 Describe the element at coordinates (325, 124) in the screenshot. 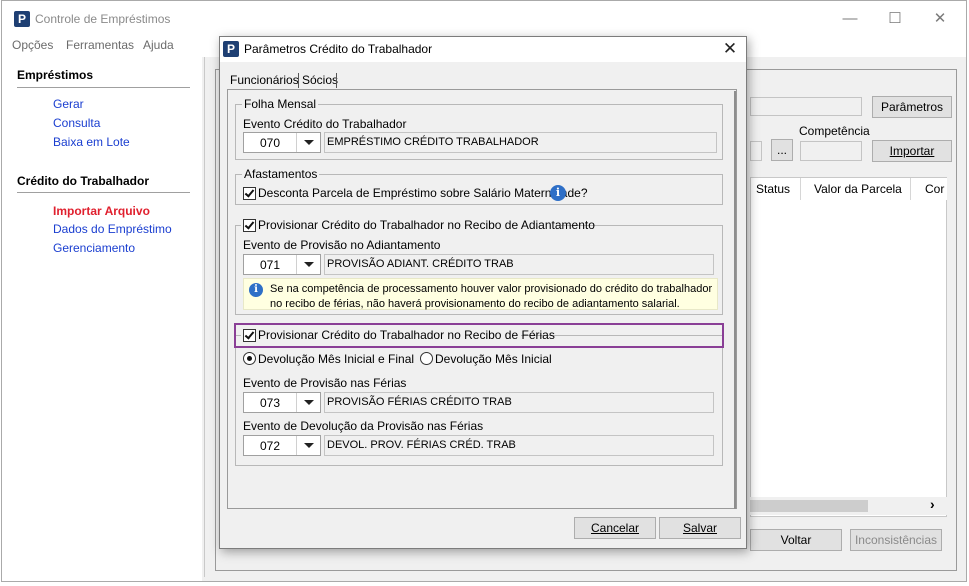

I see `evento-credito-label: Evento Crédito do Trabalhador` at that location.